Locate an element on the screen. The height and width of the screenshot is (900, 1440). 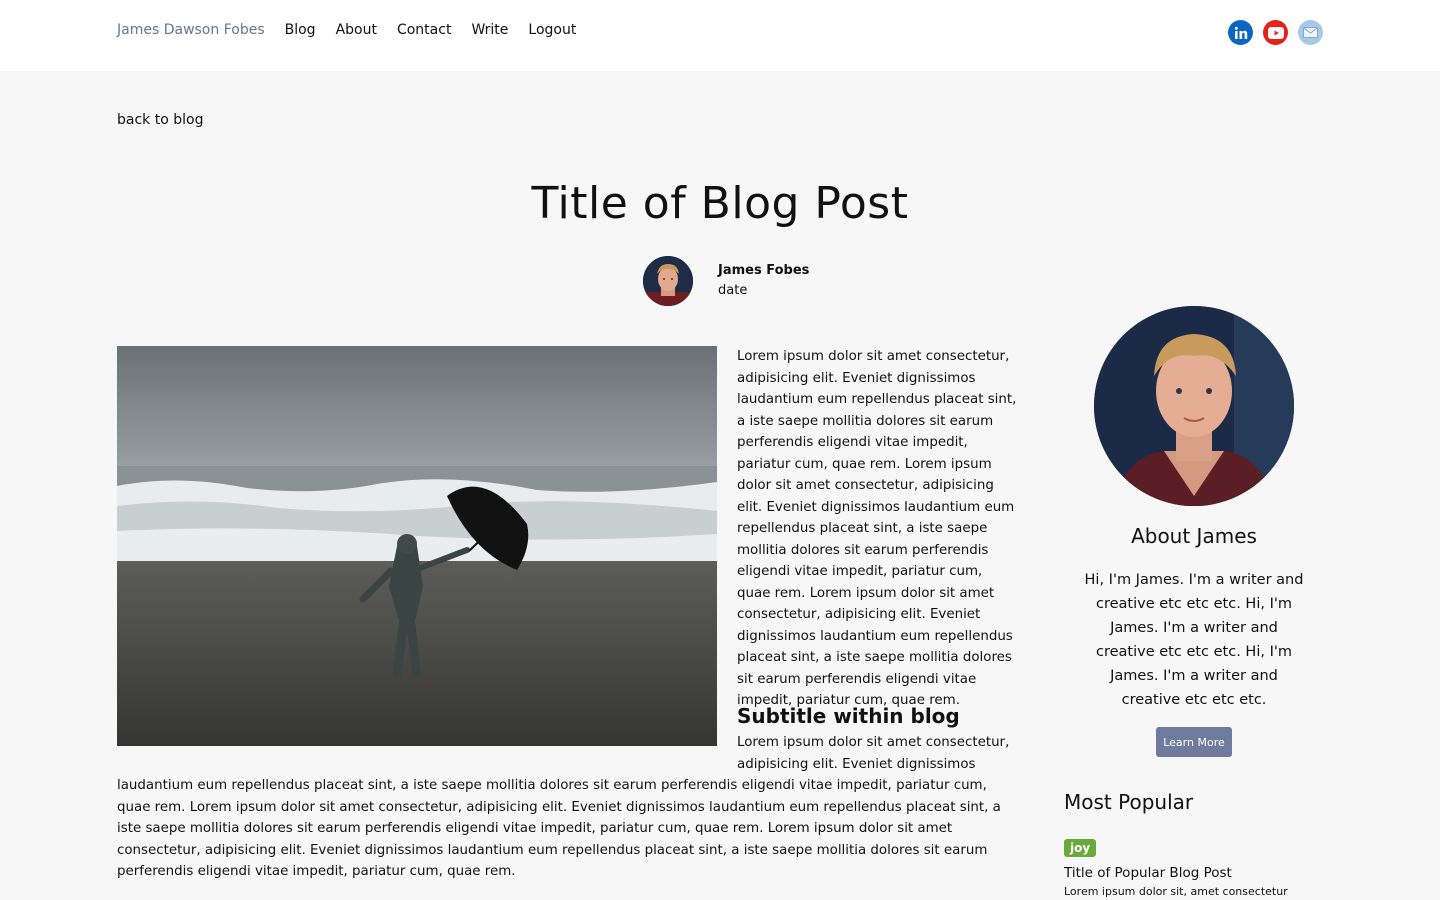
back-to-blog-link: back to blog is located at coordinates (160, 120).